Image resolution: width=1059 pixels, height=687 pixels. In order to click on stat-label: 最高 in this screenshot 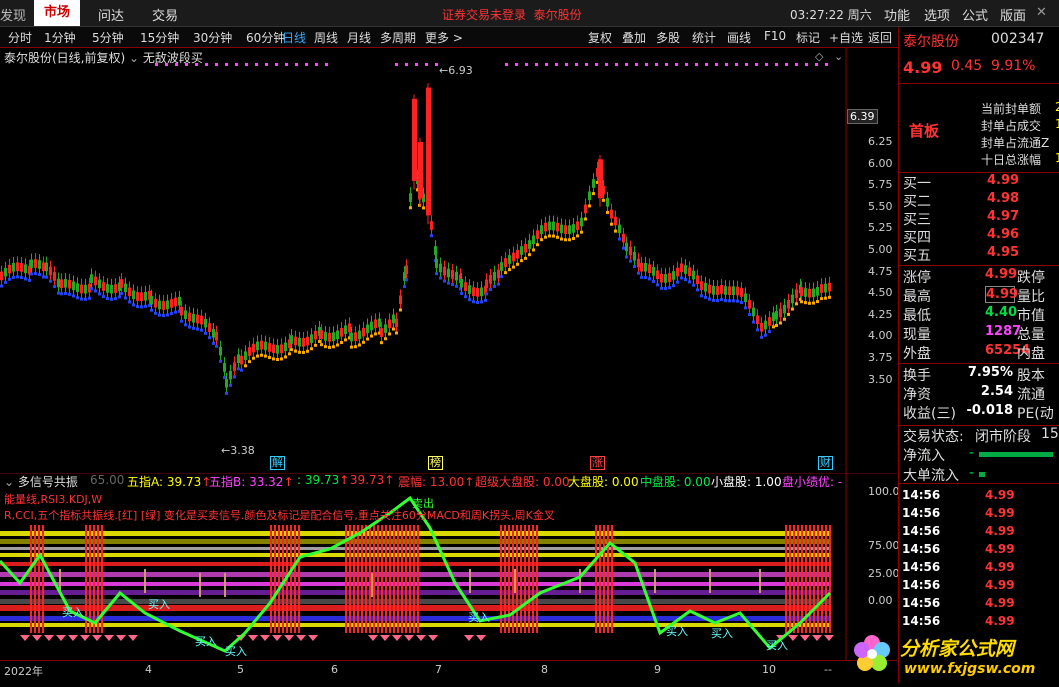, I will do `click(917, 297)`.